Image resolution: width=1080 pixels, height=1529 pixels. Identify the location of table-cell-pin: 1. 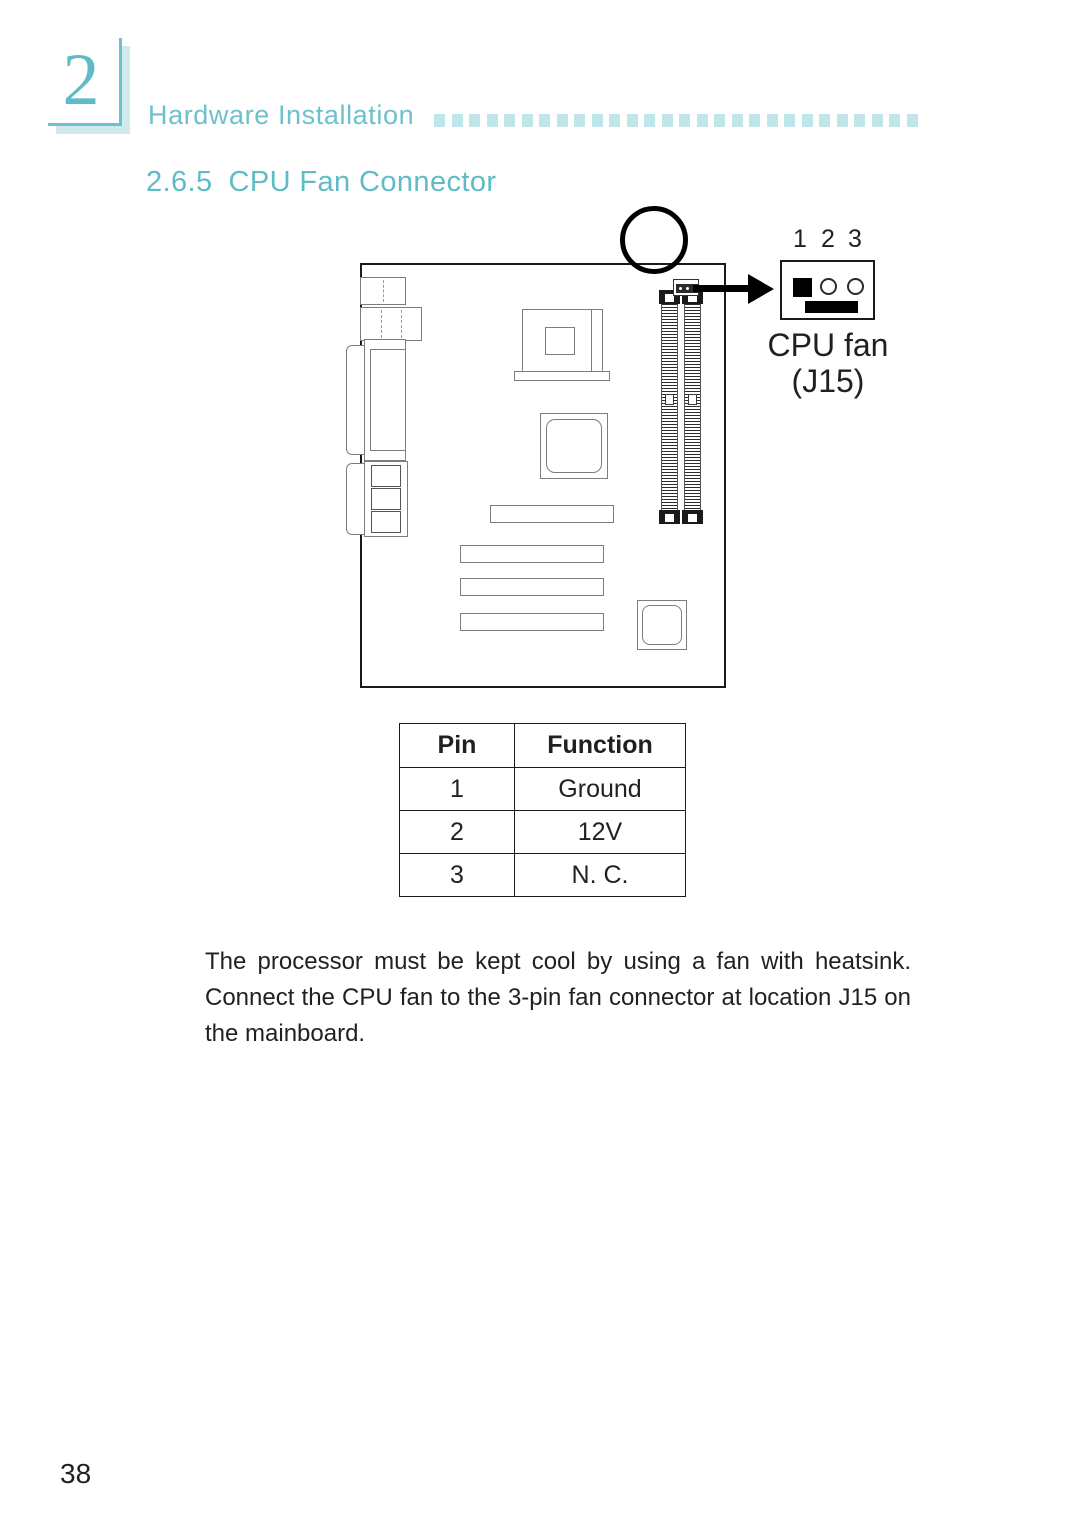
(457, 789).